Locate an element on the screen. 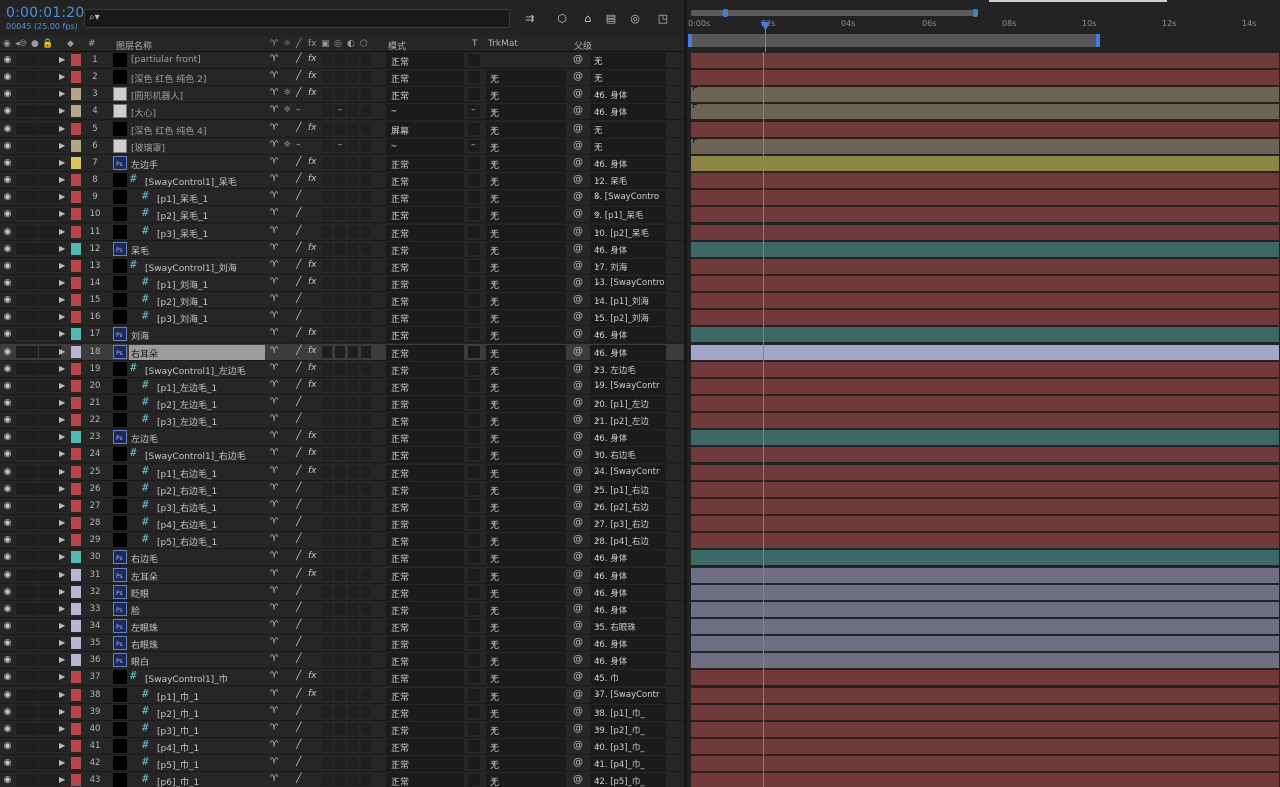  quality-switch-icon: – is located at coordinates (298, 110).